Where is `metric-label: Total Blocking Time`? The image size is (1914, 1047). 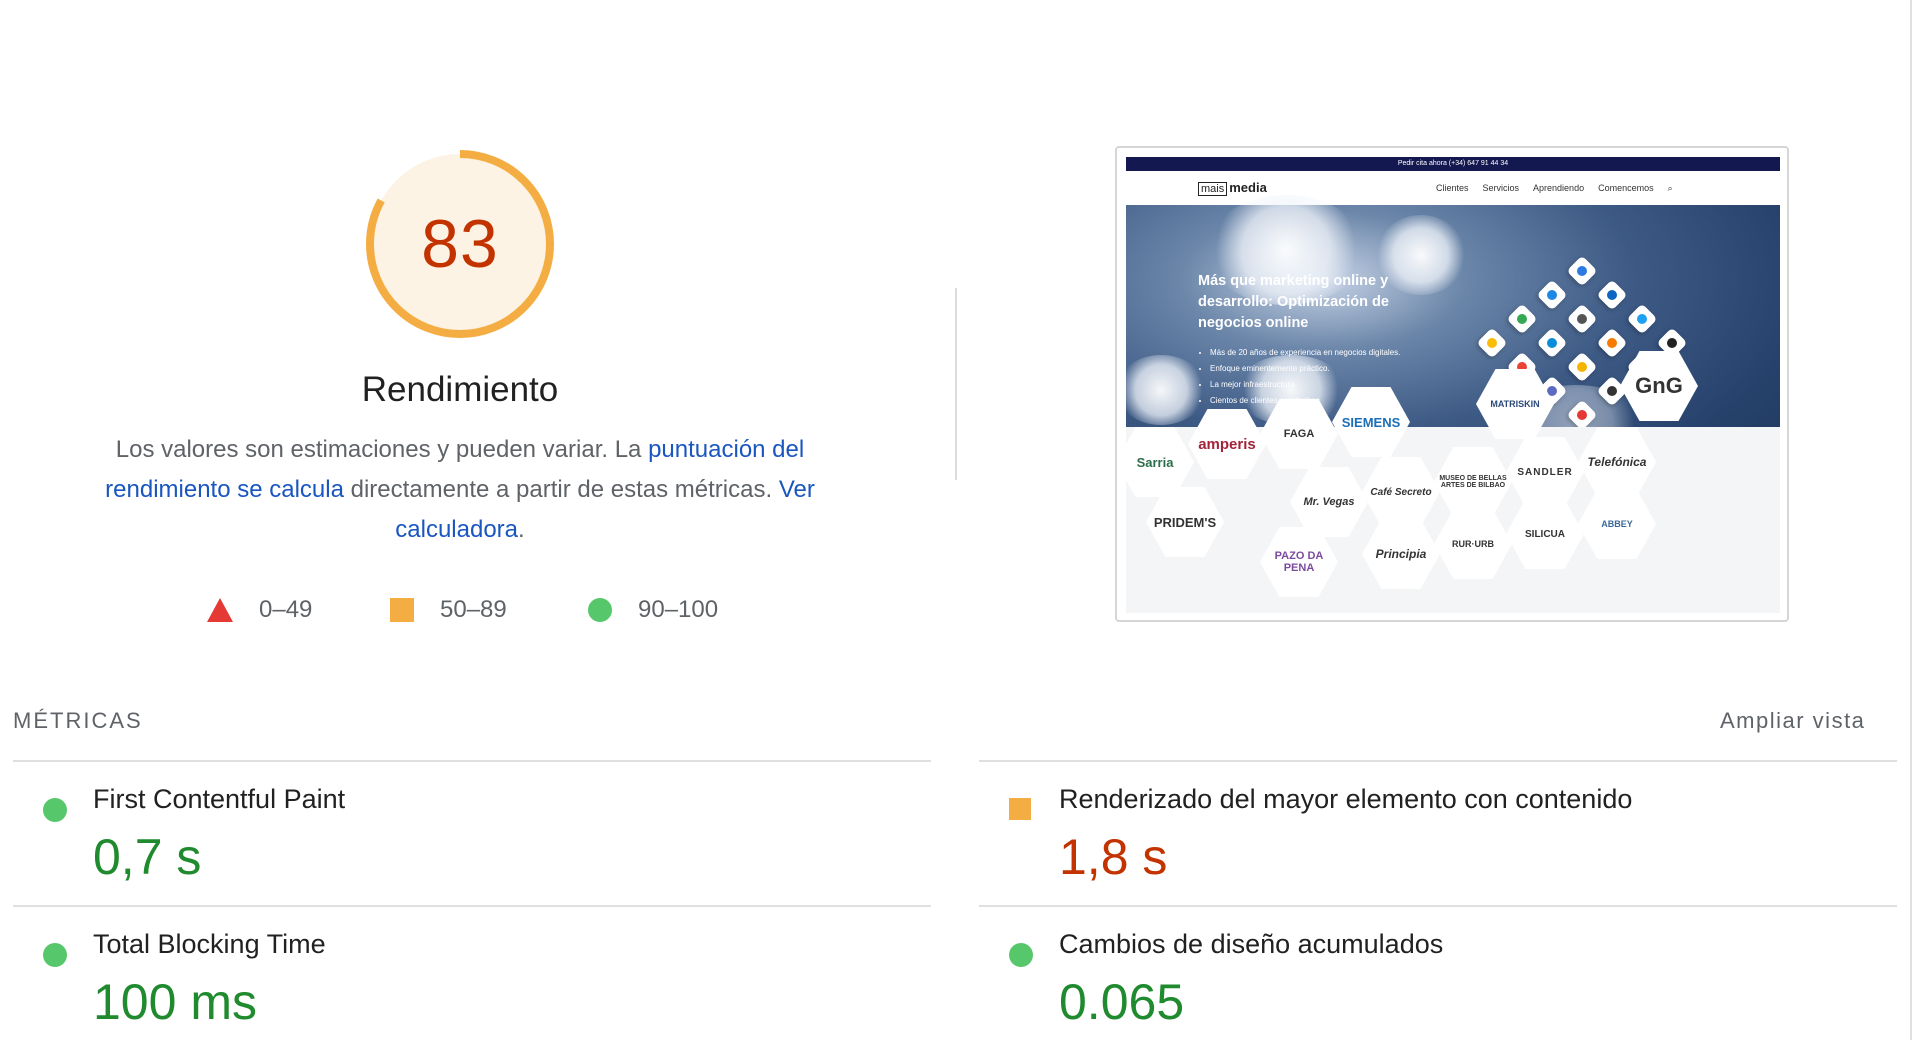 metric-label: Total Blocking Time is located at coordinates (209, 944).